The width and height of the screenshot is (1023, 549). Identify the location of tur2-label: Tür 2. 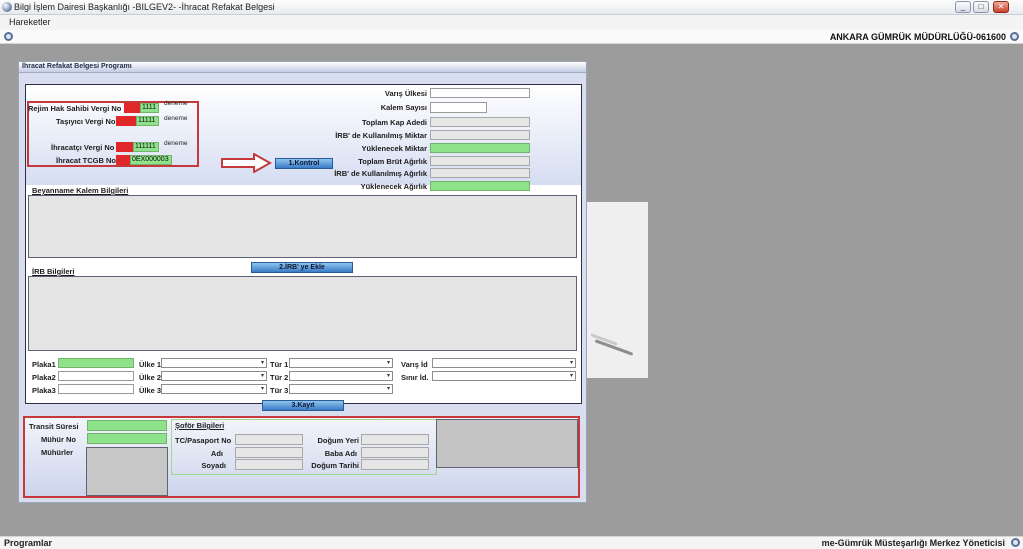
(279, 377).